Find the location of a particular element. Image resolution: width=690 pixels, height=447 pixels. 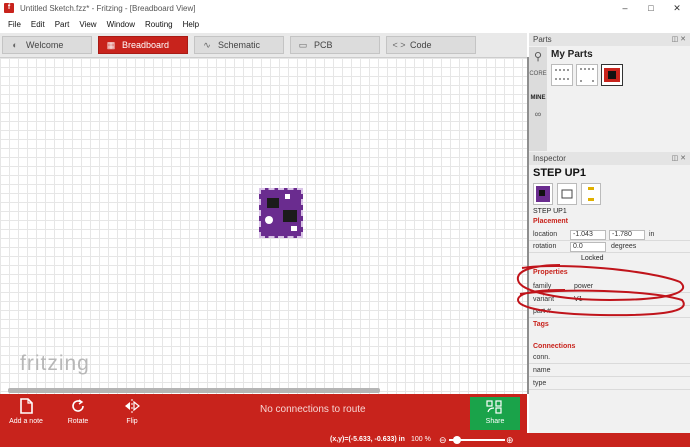

menu-bar: File Edit Part View Window Routing Help is located at coordinates (345, 24).